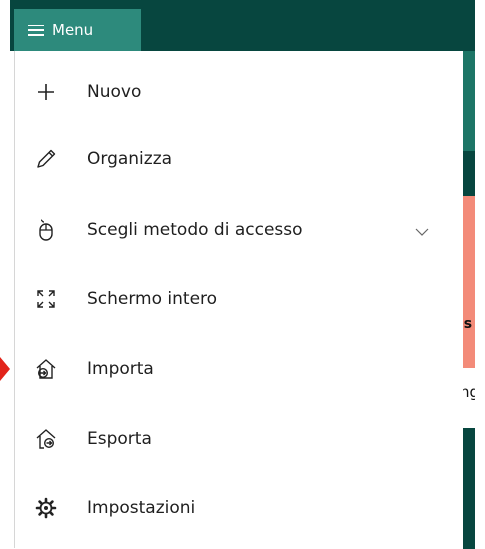  I want to click on background-teal-band, so click(469, 101).